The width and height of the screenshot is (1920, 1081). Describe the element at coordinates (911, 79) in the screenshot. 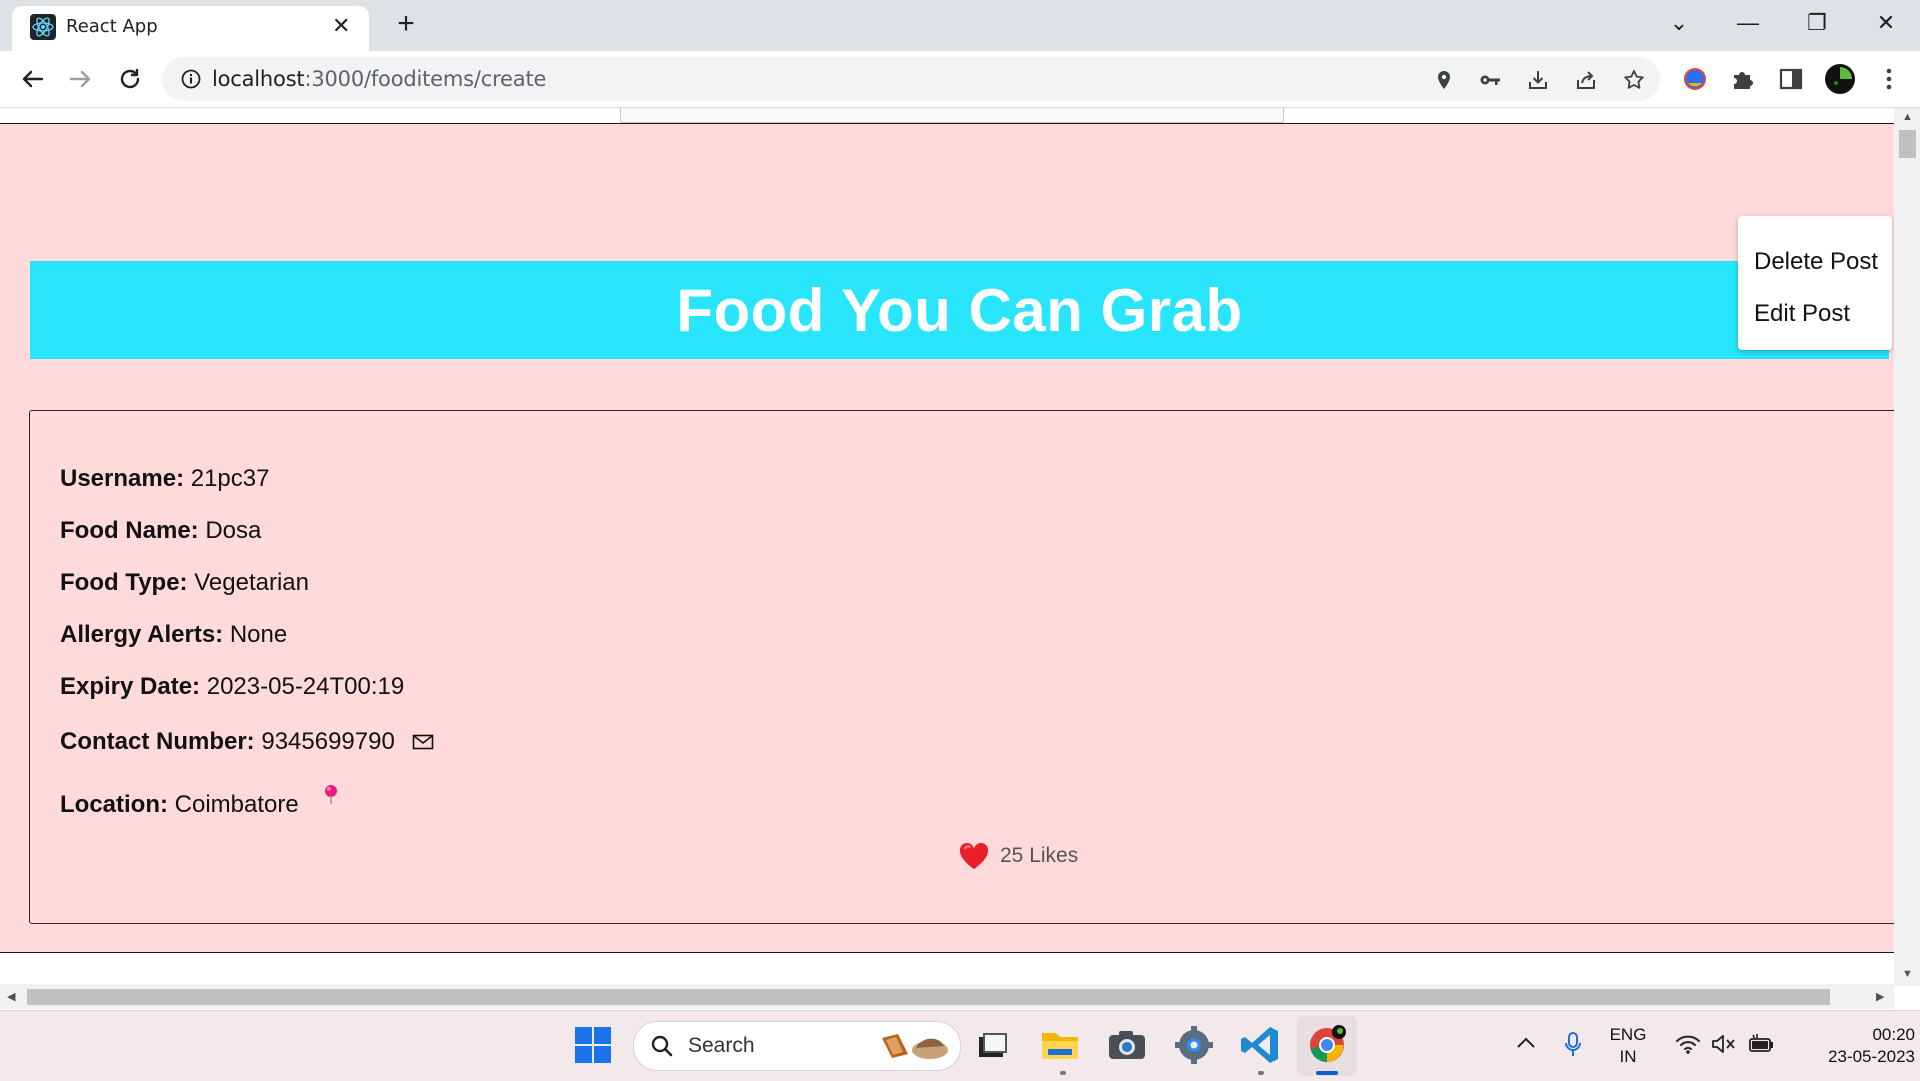

I see `address-bar: localhost:3000/fooditems/create` at that location.